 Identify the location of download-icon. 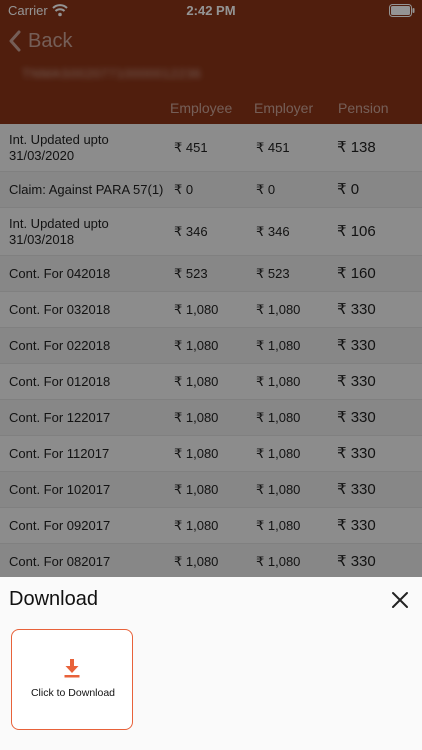
(72, 668).